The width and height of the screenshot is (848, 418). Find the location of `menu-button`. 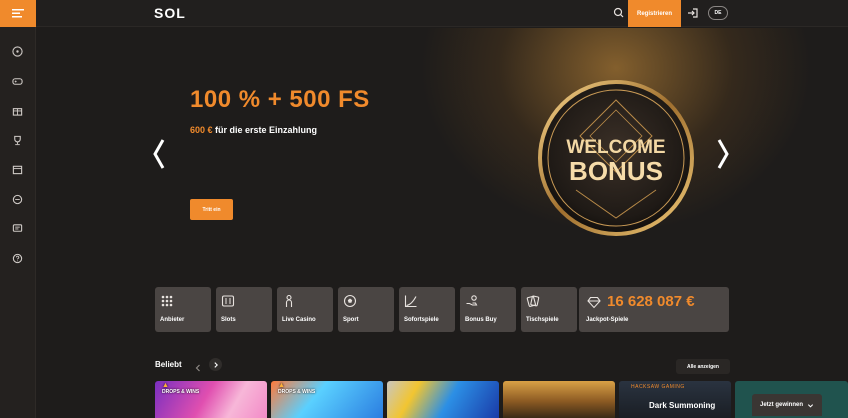

menu-button is located at coordinates (18, 13).